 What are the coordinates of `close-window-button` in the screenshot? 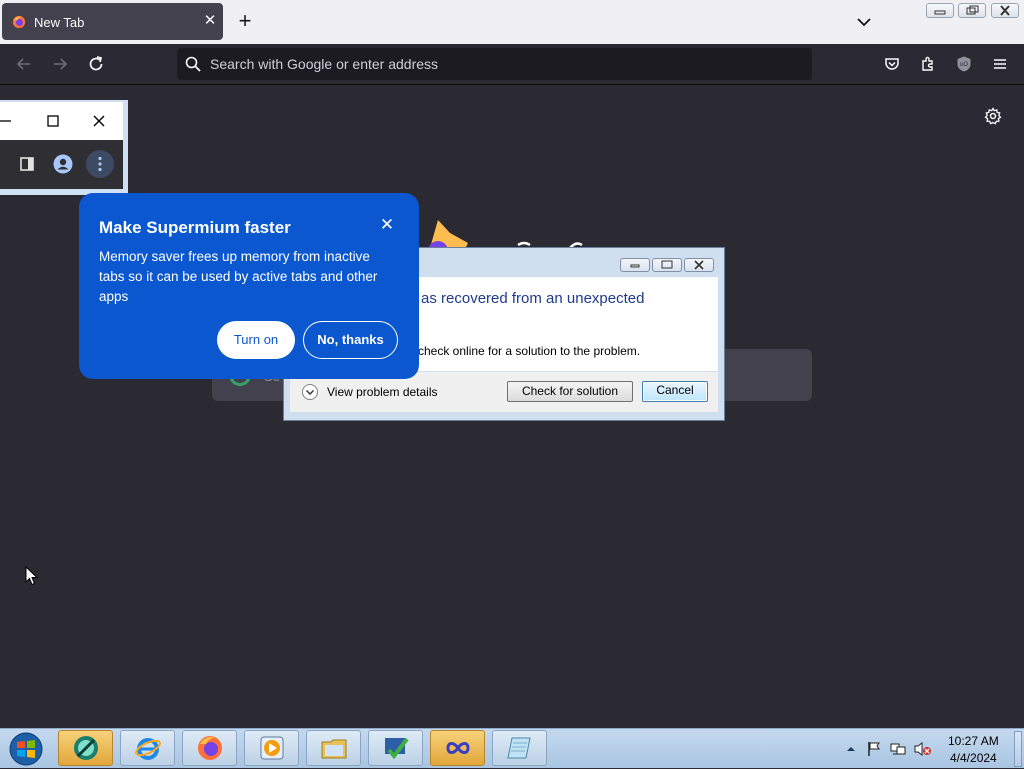 It's located at (1005, 10).